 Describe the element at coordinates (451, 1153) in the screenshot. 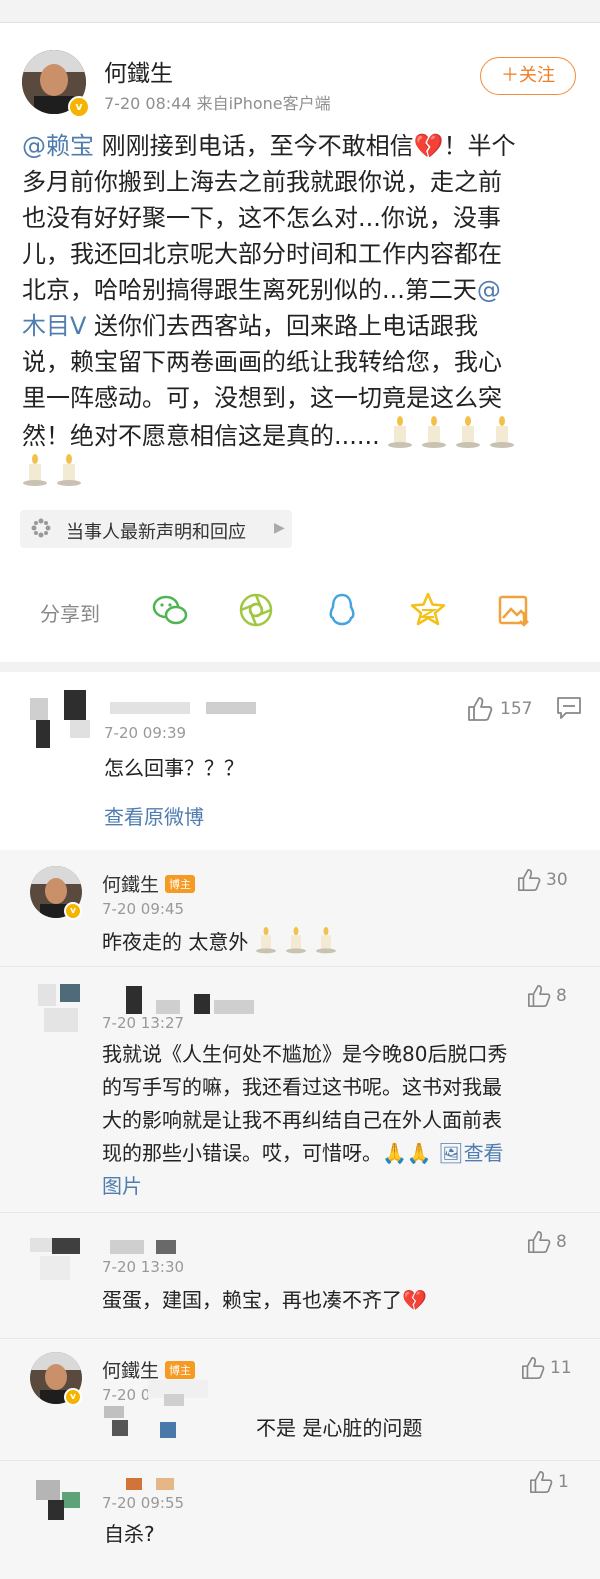

I see `image-icon: 🖼` at that location.